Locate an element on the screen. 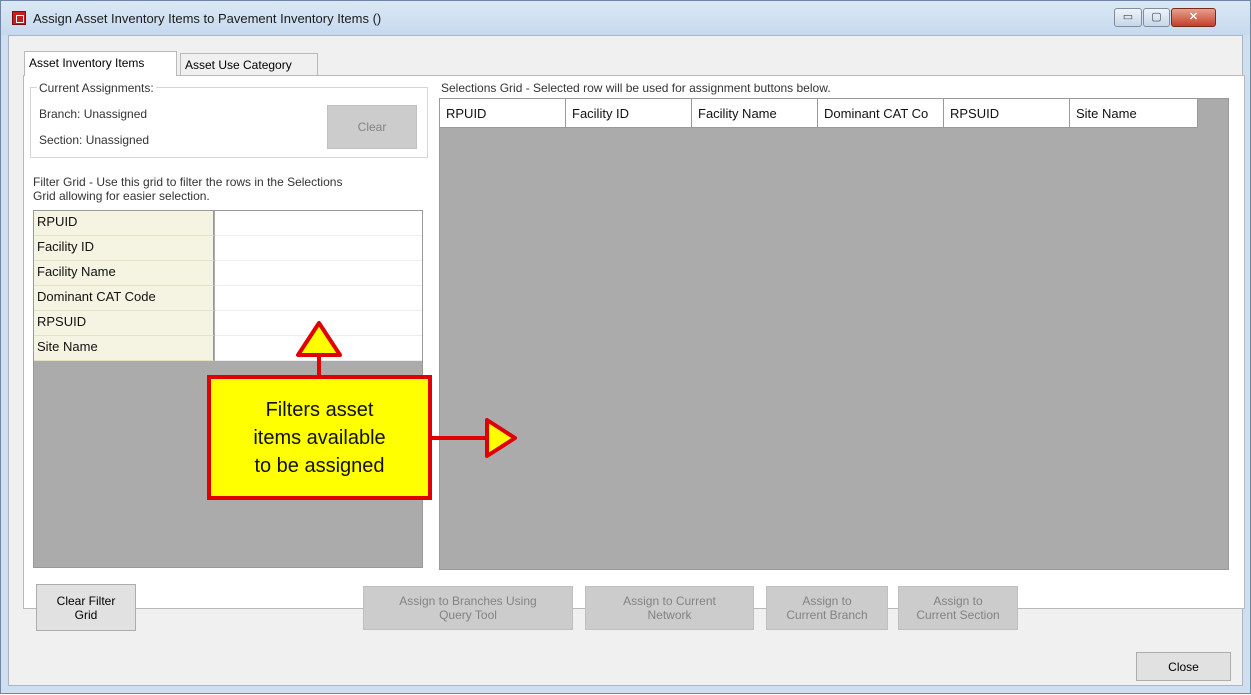 This screenshot has height=695, width=1251. tab-asset-inventory-items: Asset Inventory Items is located at coordinates (100, 63).